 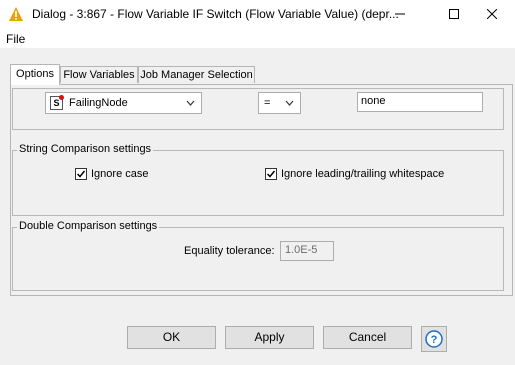 What do you see at coordinates (171, 337) in the screenshot?
I see `ok-button: OK` at bounding box center [171, 337].